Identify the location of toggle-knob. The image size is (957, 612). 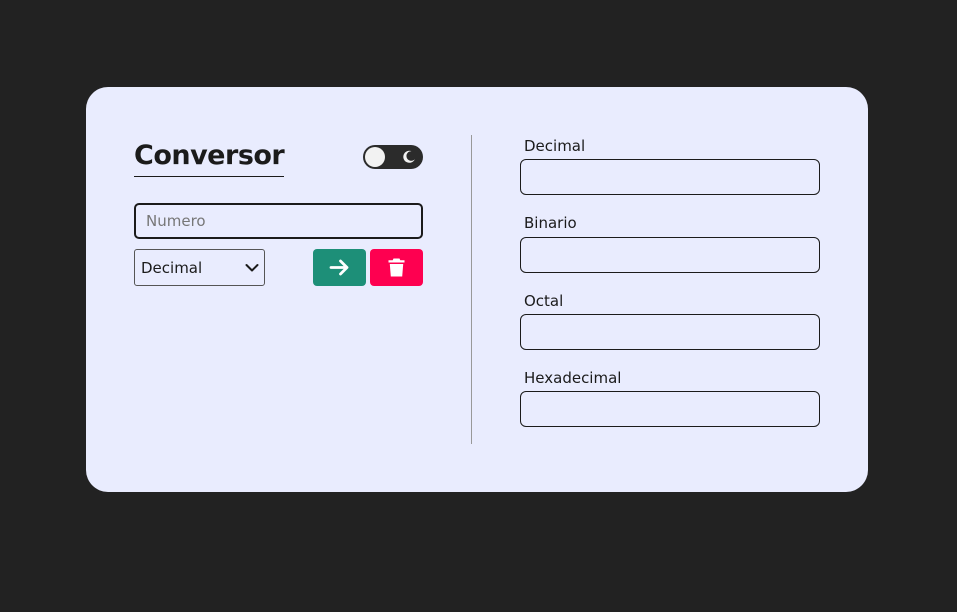
(375, 157).